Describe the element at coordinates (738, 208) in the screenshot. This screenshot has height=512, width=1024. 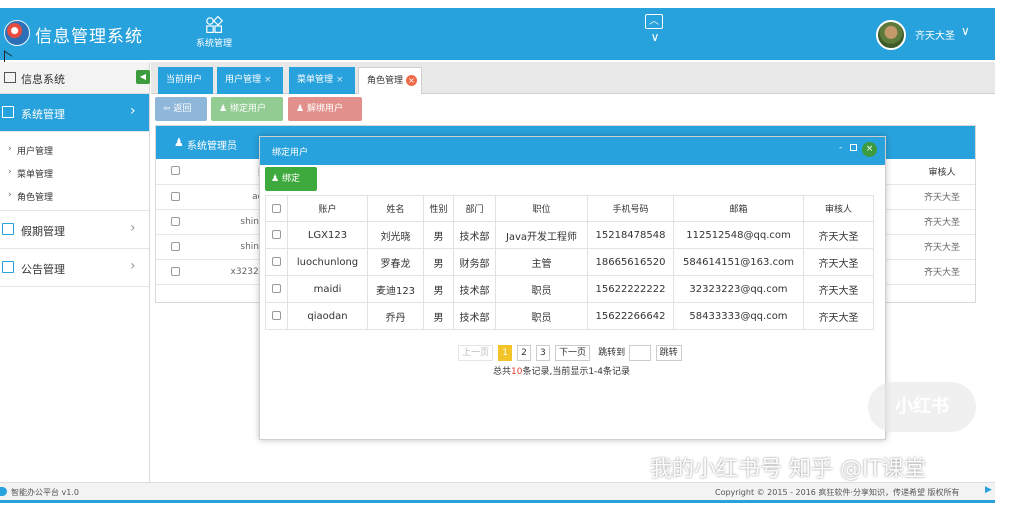
I see `column-header-email: 邮箱` at that location.